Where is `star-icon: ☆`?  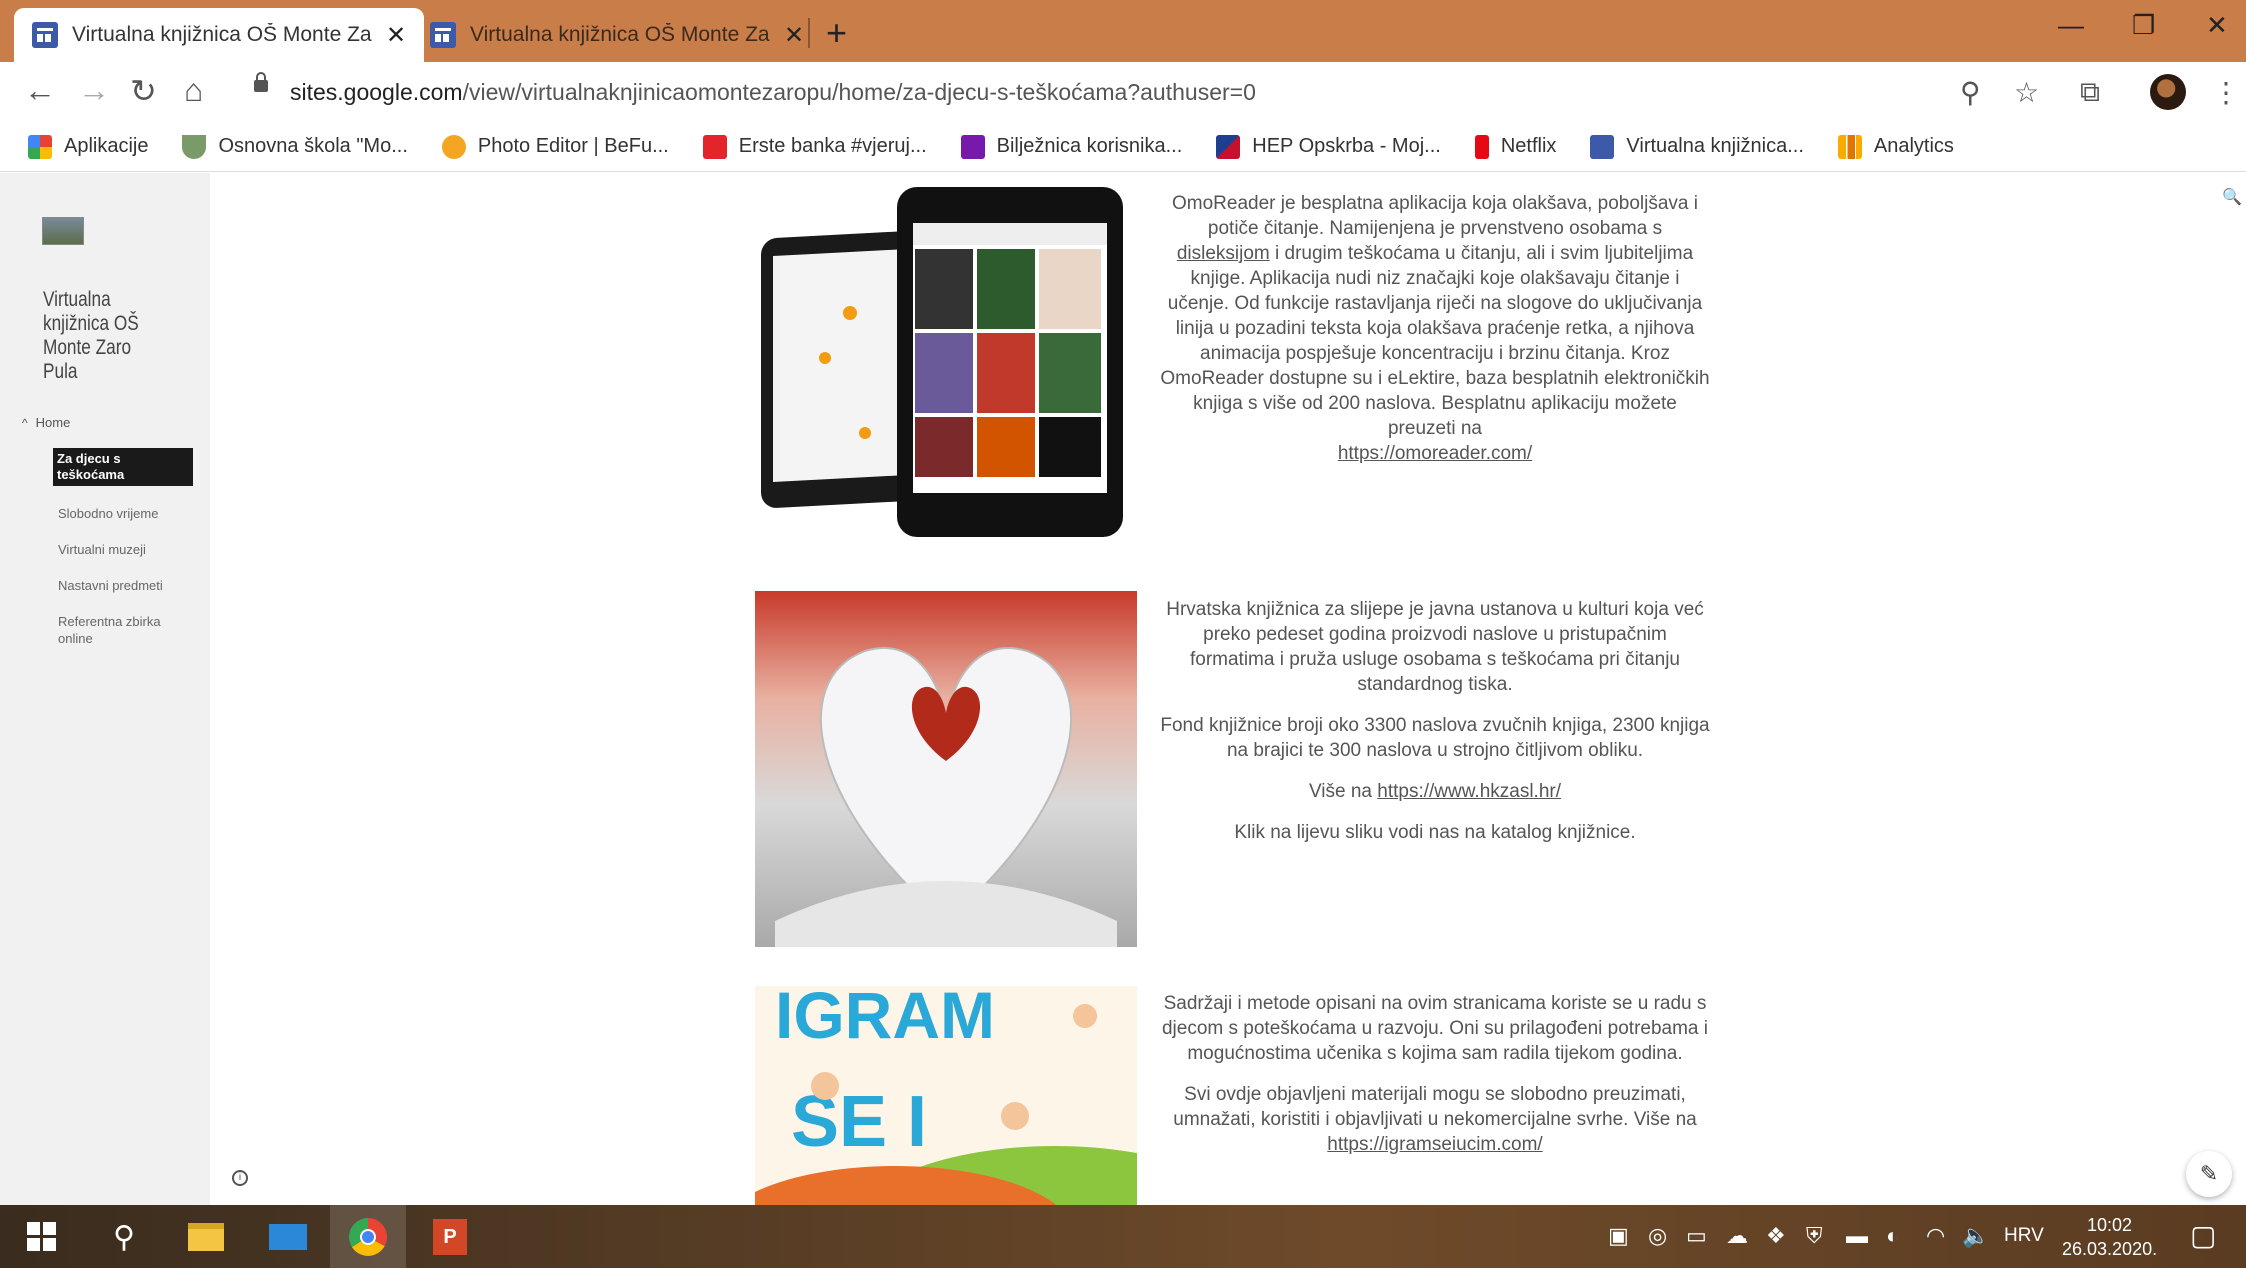 star-icon: ☆ is located at coordinates (2026, 92).